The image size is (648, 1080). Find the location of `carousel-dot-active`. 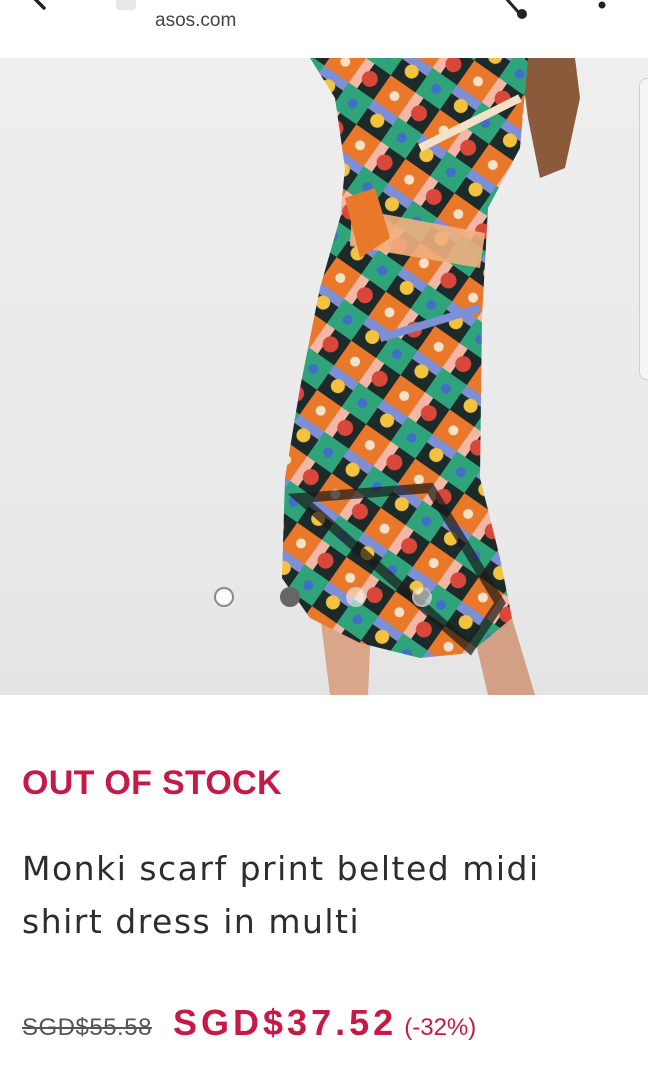

carousel-dot-active is located at coordinates (290, 597).